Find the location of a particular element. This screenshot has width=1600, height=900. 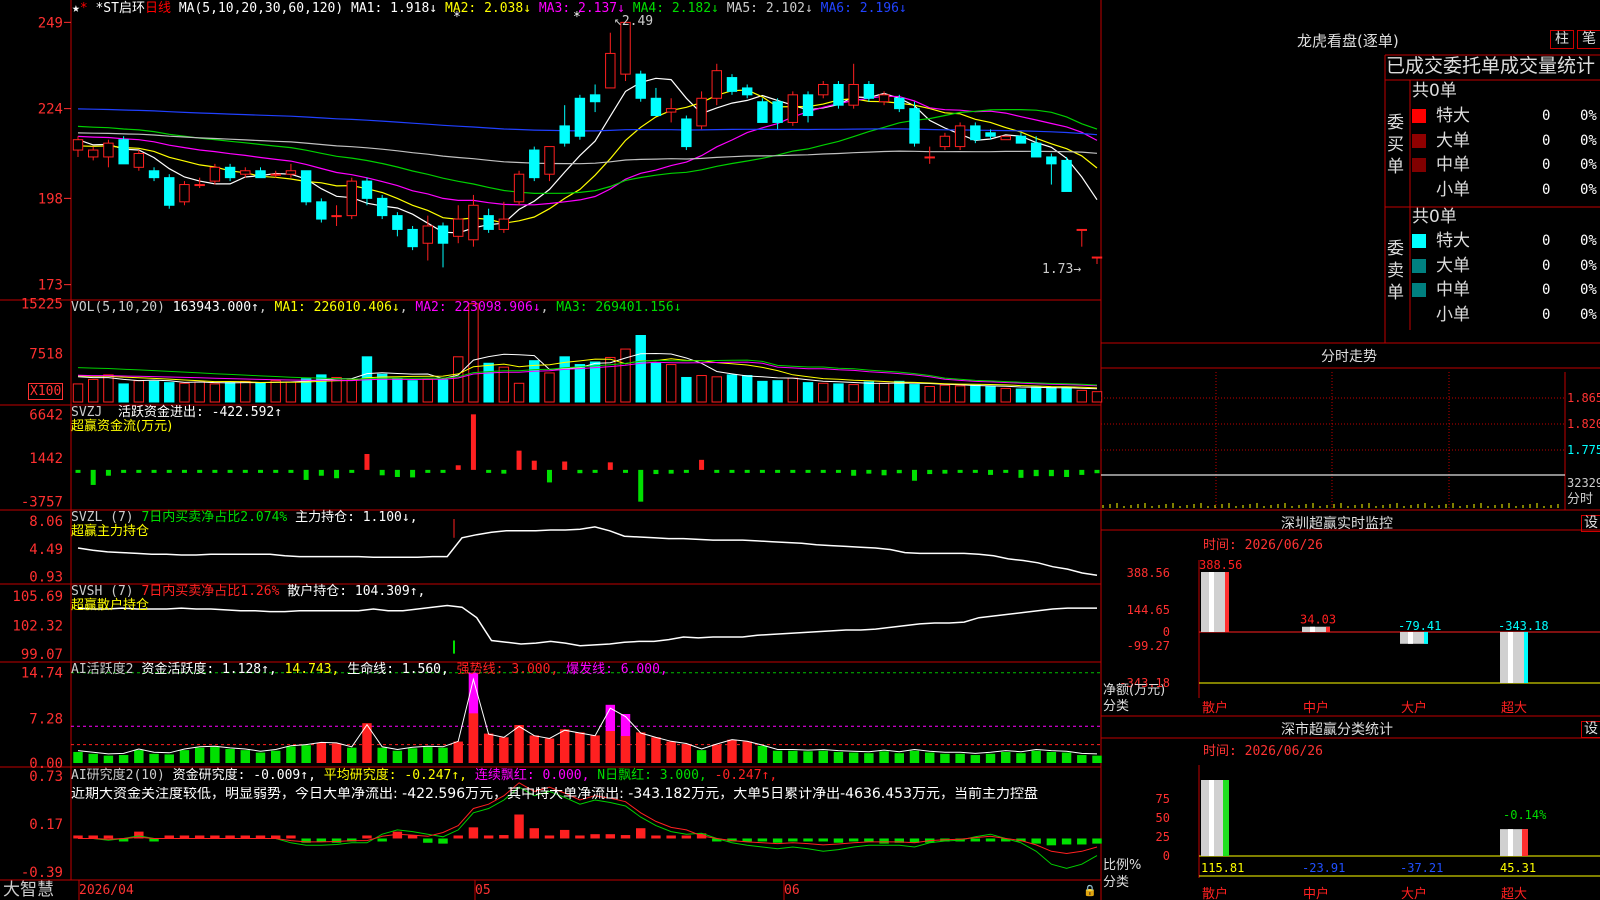

szm-val-3: -343.18 is located at coordinates (1523, 626).